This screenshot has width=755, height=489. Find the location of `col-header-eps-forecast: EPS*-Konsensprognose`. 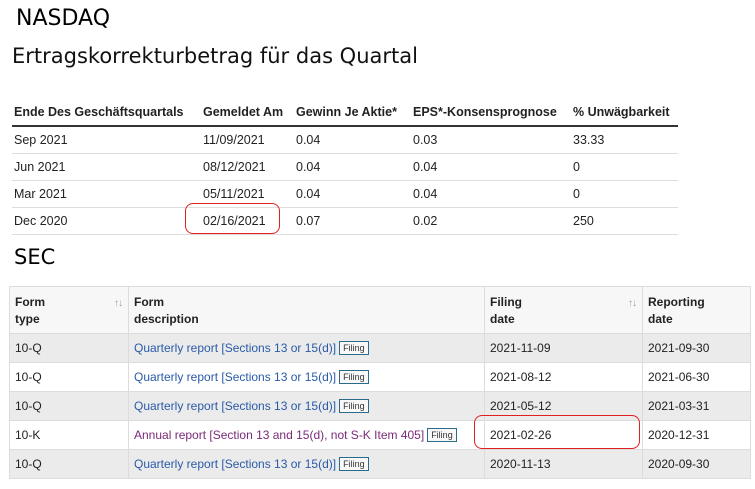

col-header-eps-forecast: EPS*-Konsensprognose is located at coordinates (493, 112).